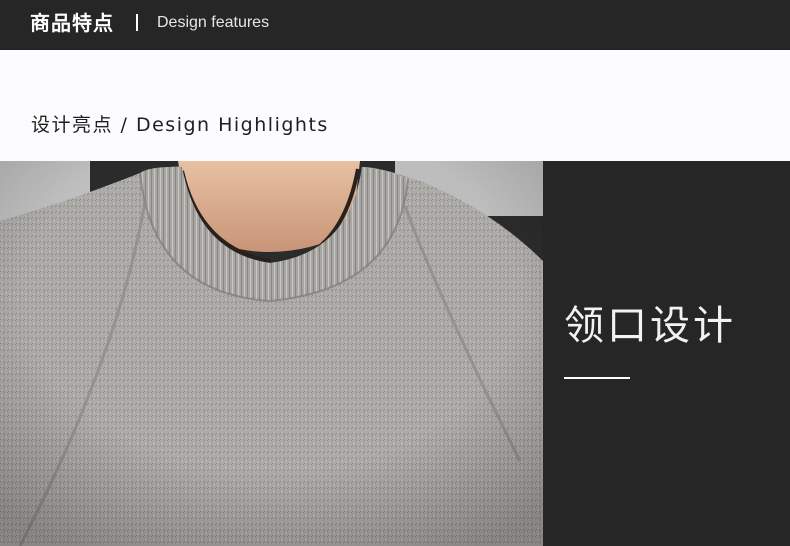  Describe the element at coordinates (213, 22) in the screenshot. I see `header-title-en: Design features` at that location.